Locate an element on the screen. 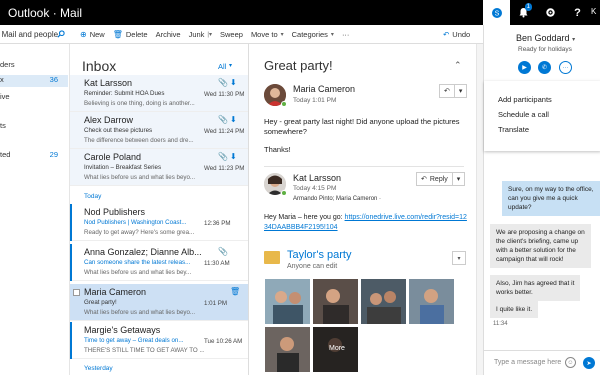 Image resolution: width=600 pixels, height=375 pixels. menu-item-translate: Translate is located at coordinates (513, 129).